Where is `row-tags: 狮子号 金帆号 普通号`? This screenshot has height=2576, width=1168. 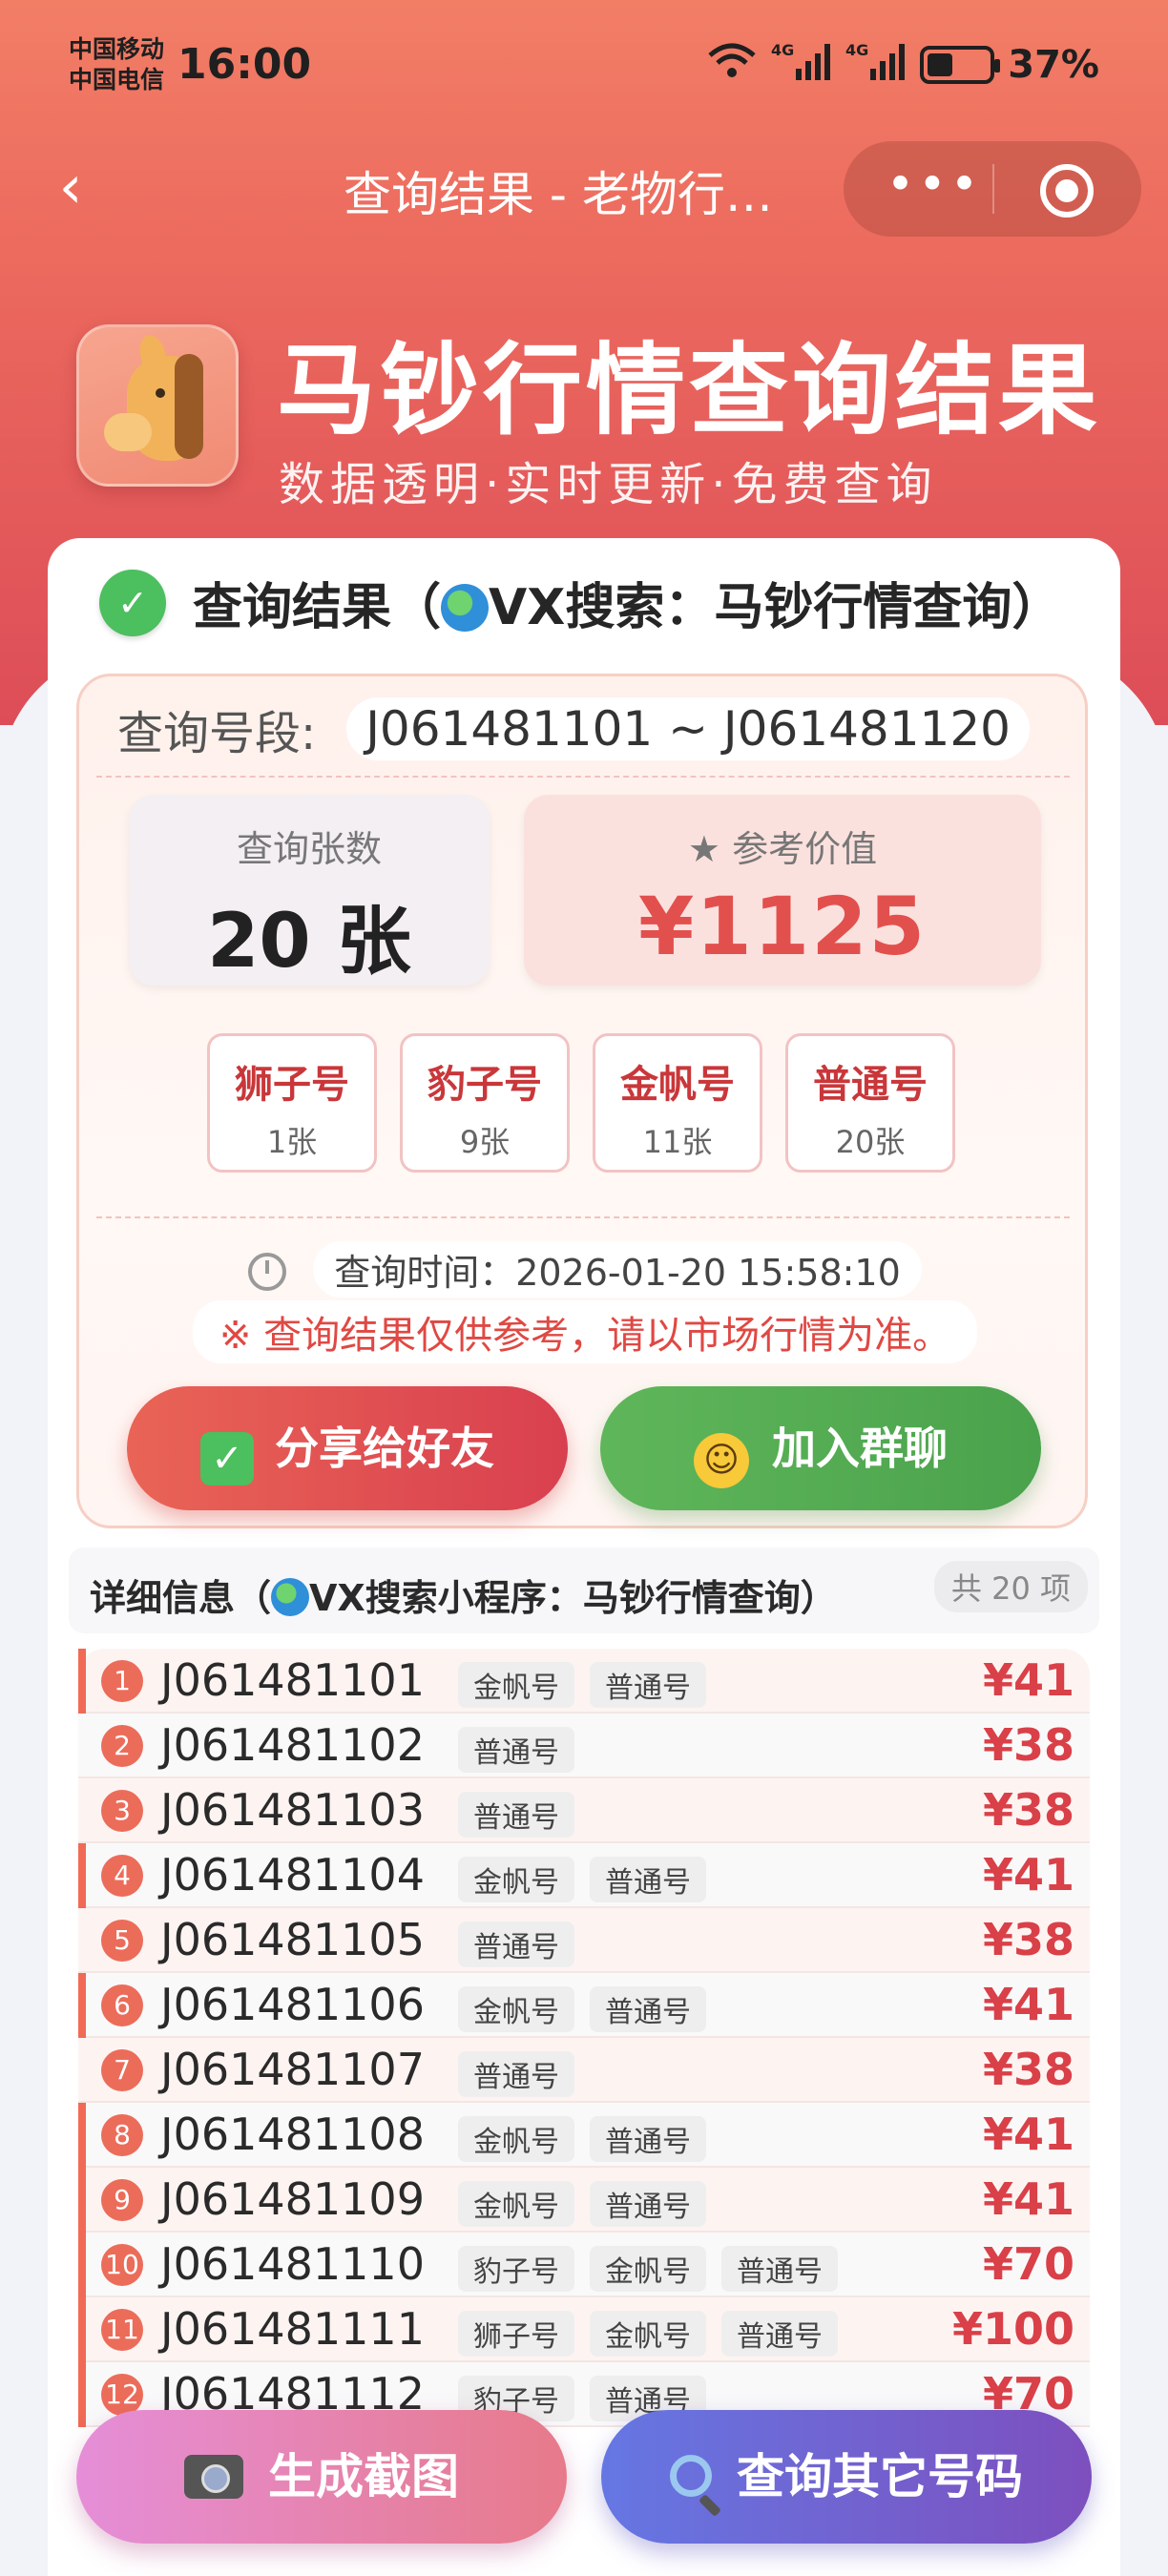
row-tags: 狮子号 金帆号 普通号 is located at coordinates (648, 2334).